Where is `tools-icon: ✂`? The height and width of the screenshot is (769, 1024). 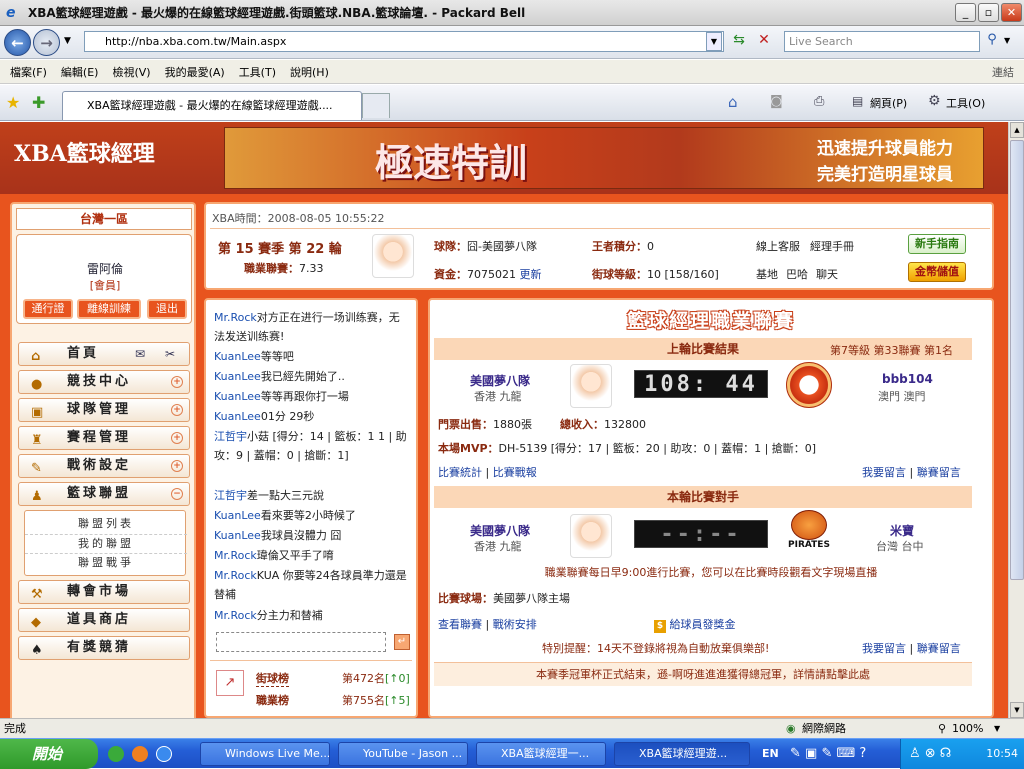 tools-icon: ✂ is located at coordinates (171, 354).